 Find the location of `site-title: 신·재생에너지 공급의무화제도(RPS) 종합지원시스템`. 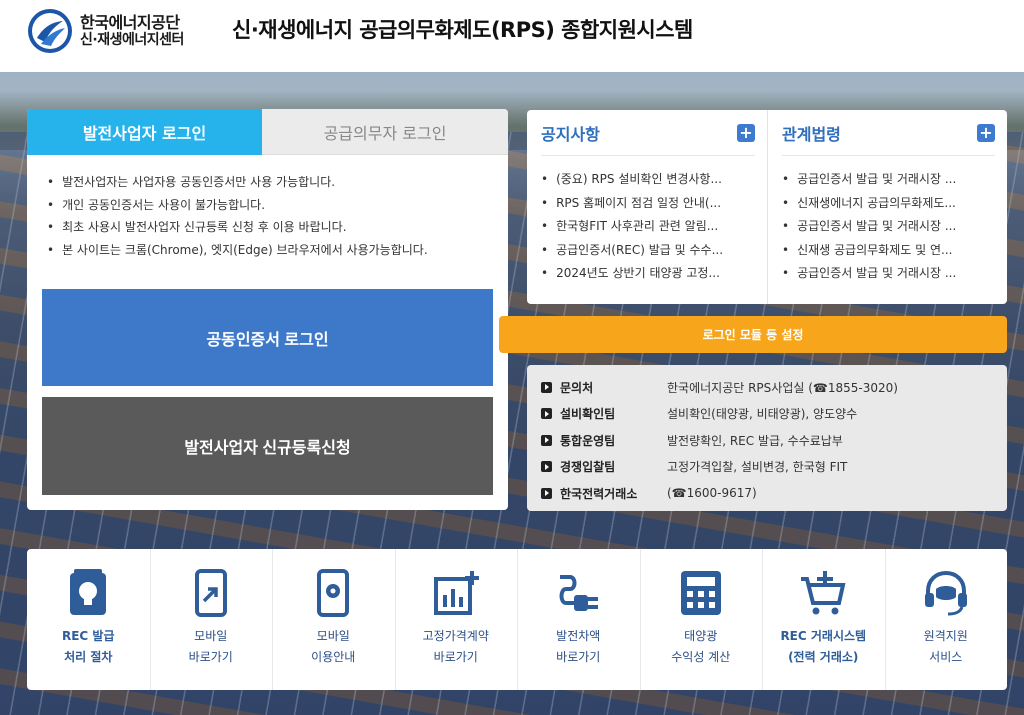

site-title: 신·재생에너지 공급의무화제도(RPS) 종합지원시스템 is located at coordinates (462, 30).